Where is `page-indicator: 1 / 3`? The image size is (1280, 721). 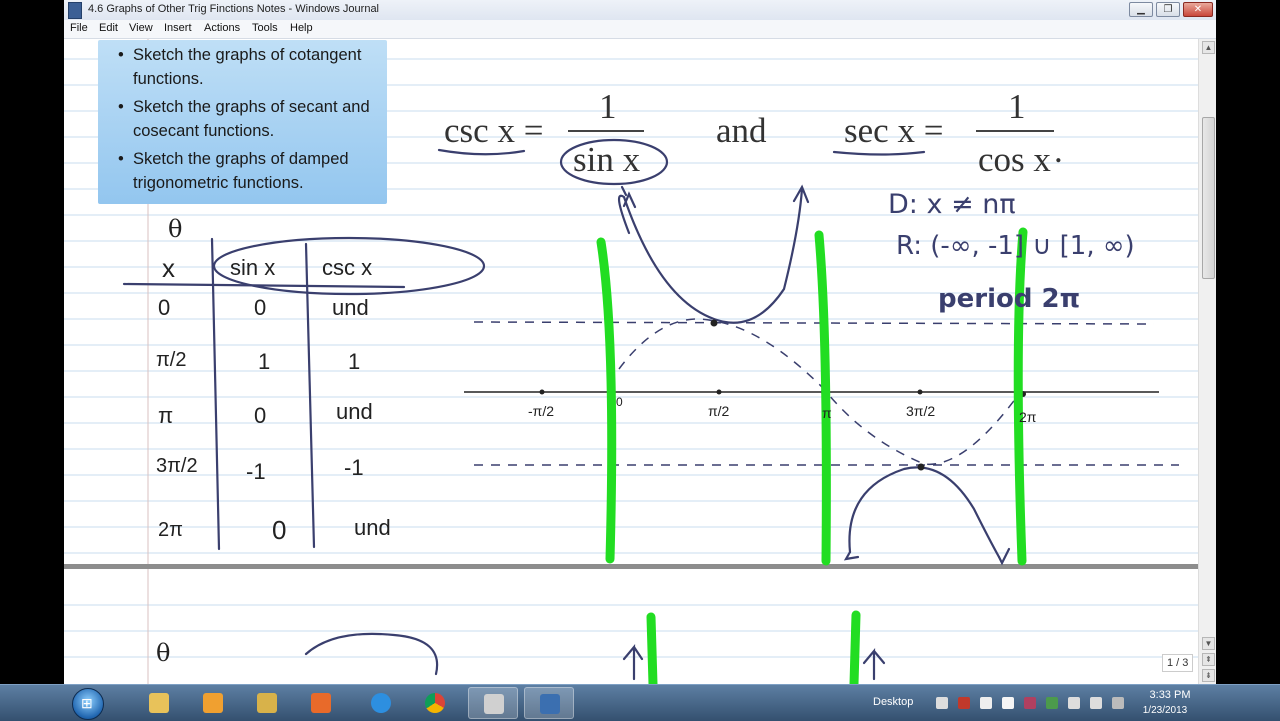
page-indicator: 1 / 3 is located at coordinates (1178, 663).